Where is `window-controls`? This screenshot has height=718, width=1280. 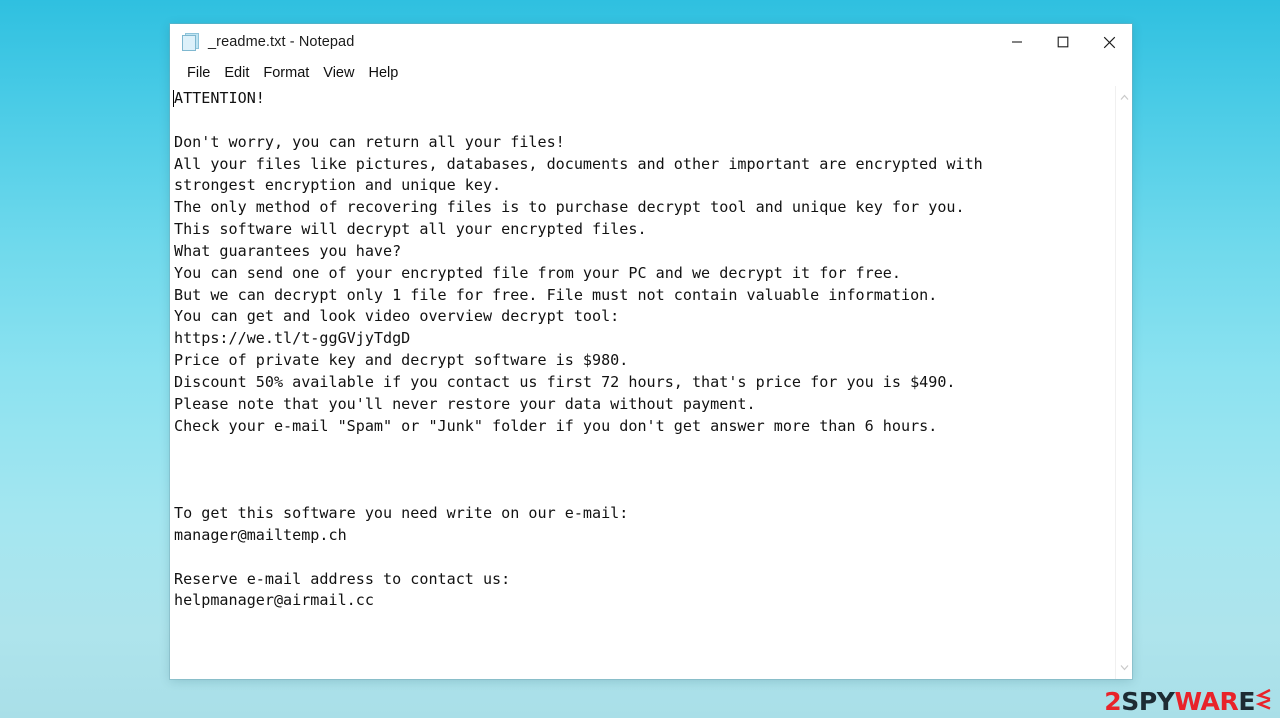
window-controls is located at coordinates (1063, 42).